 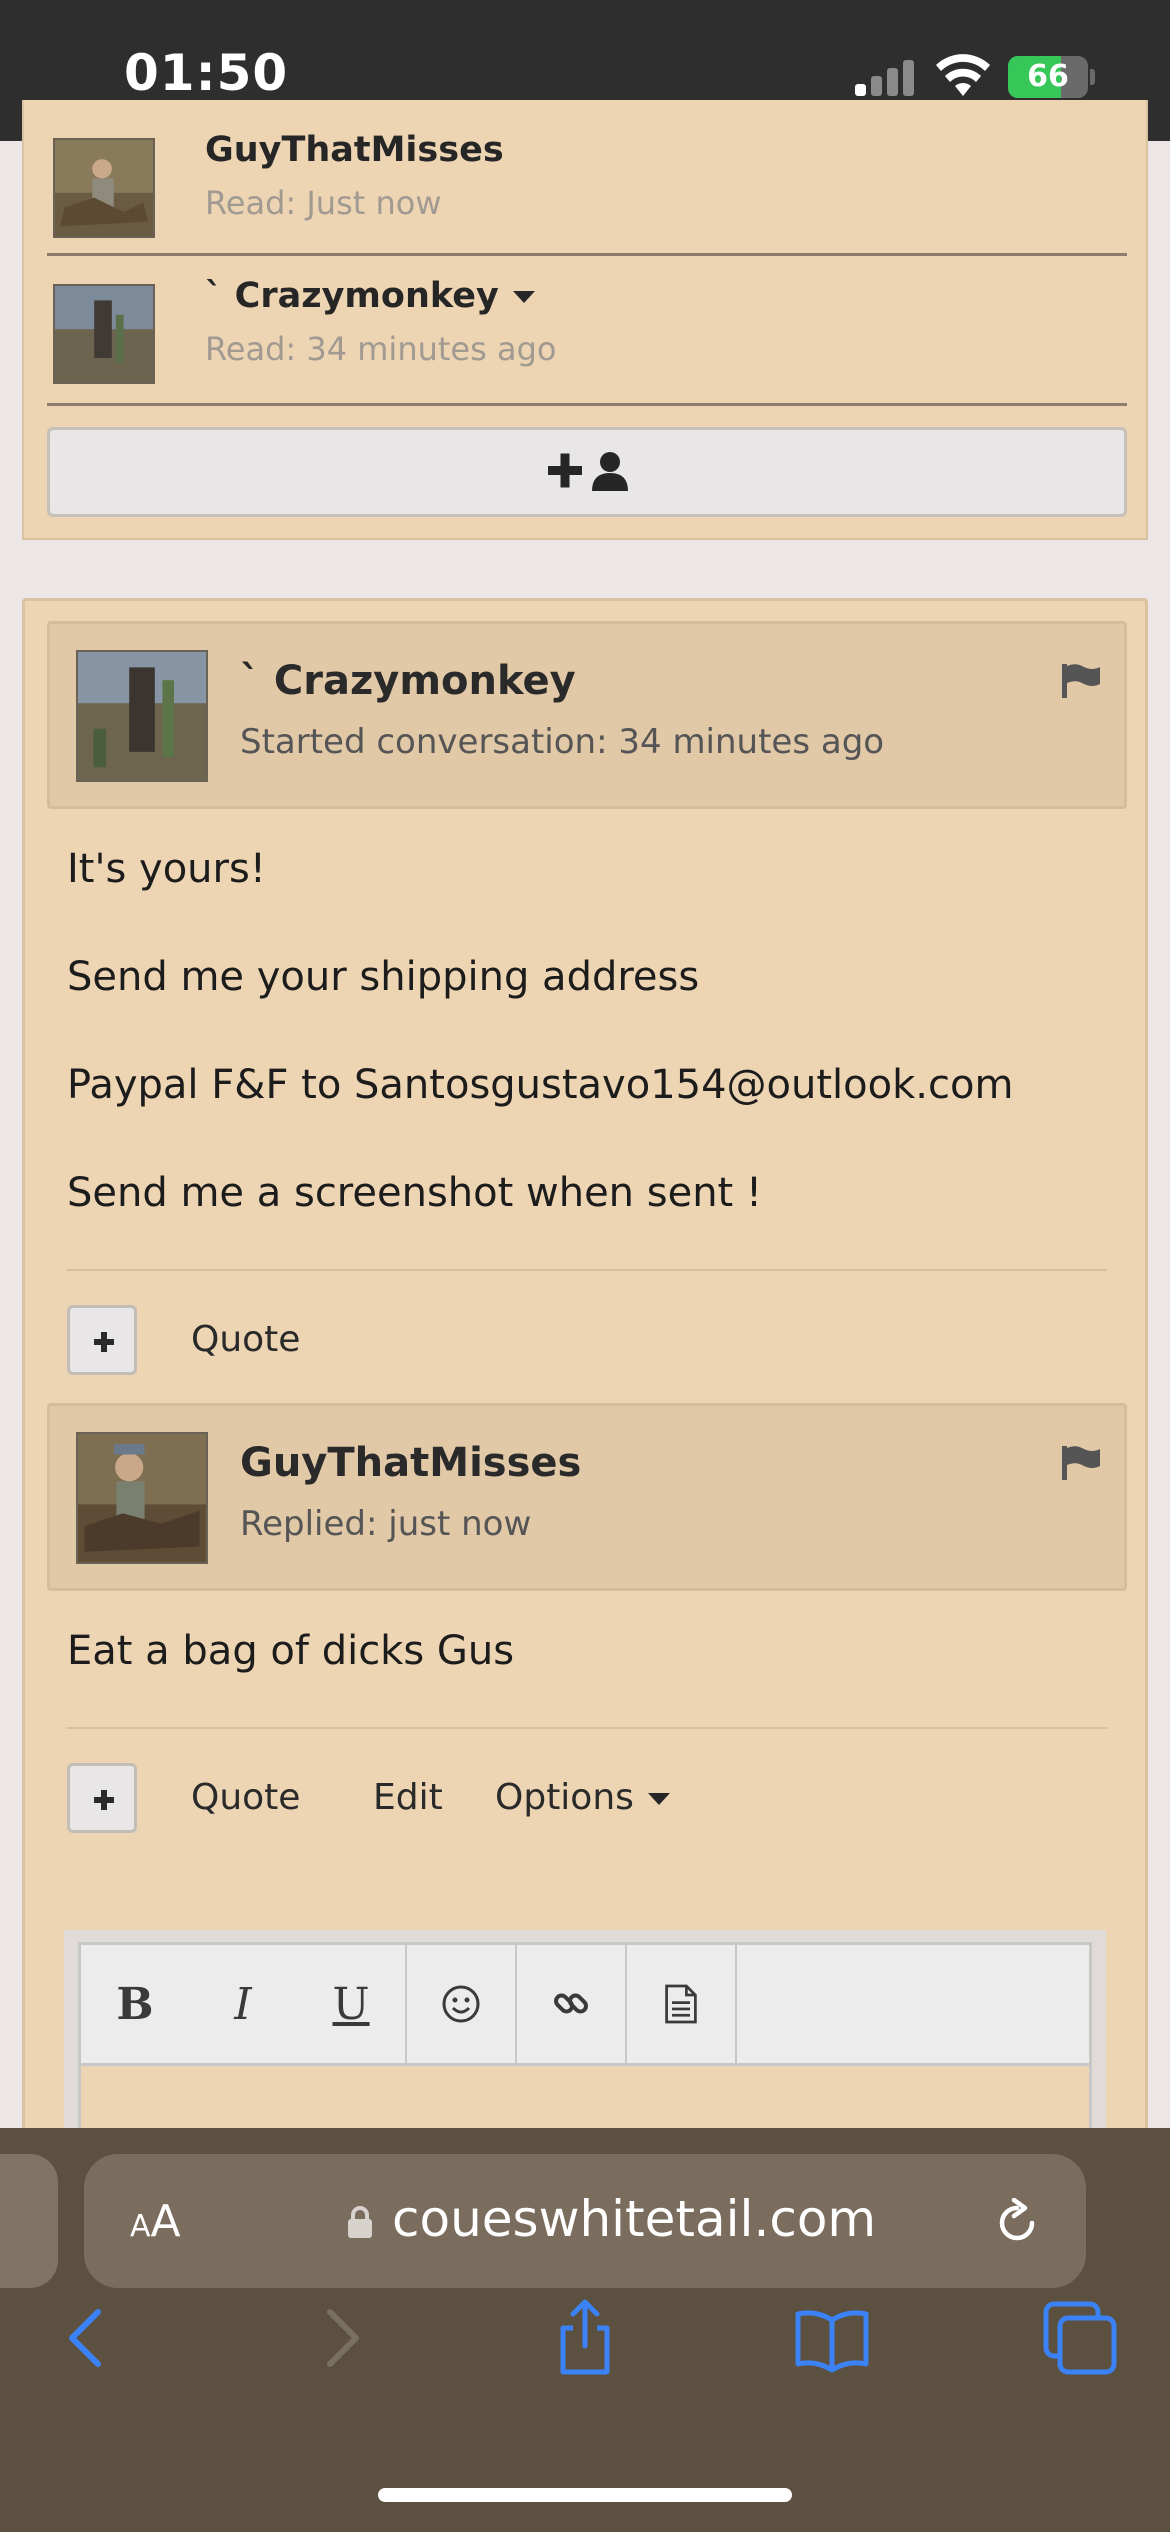 What do you see at coordinates (1092, 77) in the screenshot?
I see `battery-tip` at bounding box center [1092, 77].